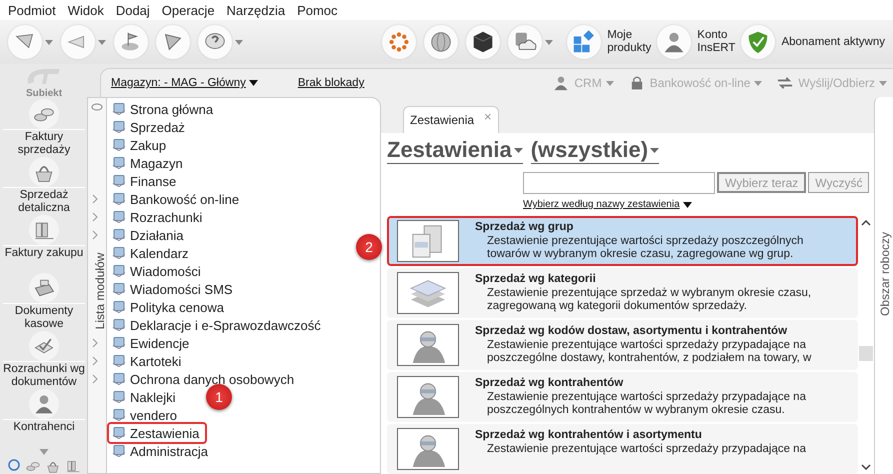  Describe the element at coordinates (44, 143) in the screenshot. I see `sidebar-item: Faktury sprzedaży` at that location.